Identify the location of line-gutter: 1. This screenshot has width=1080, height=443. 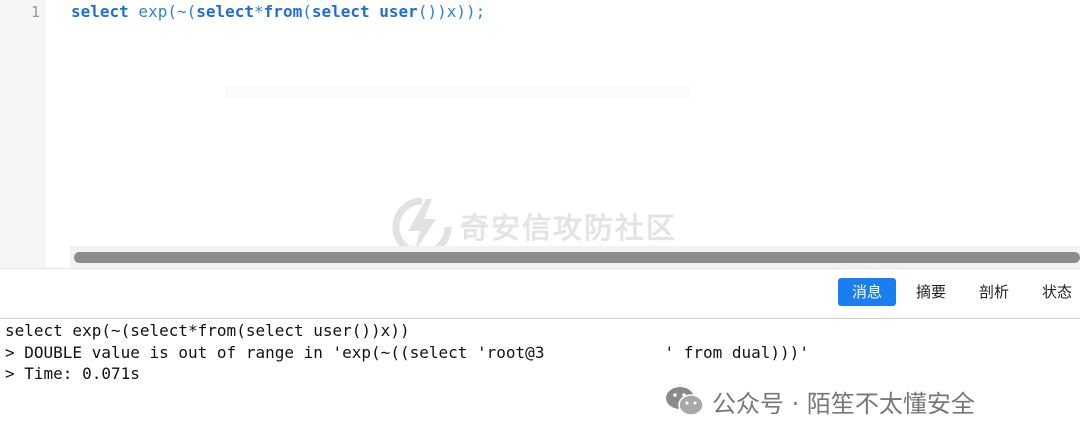
(23, 134).